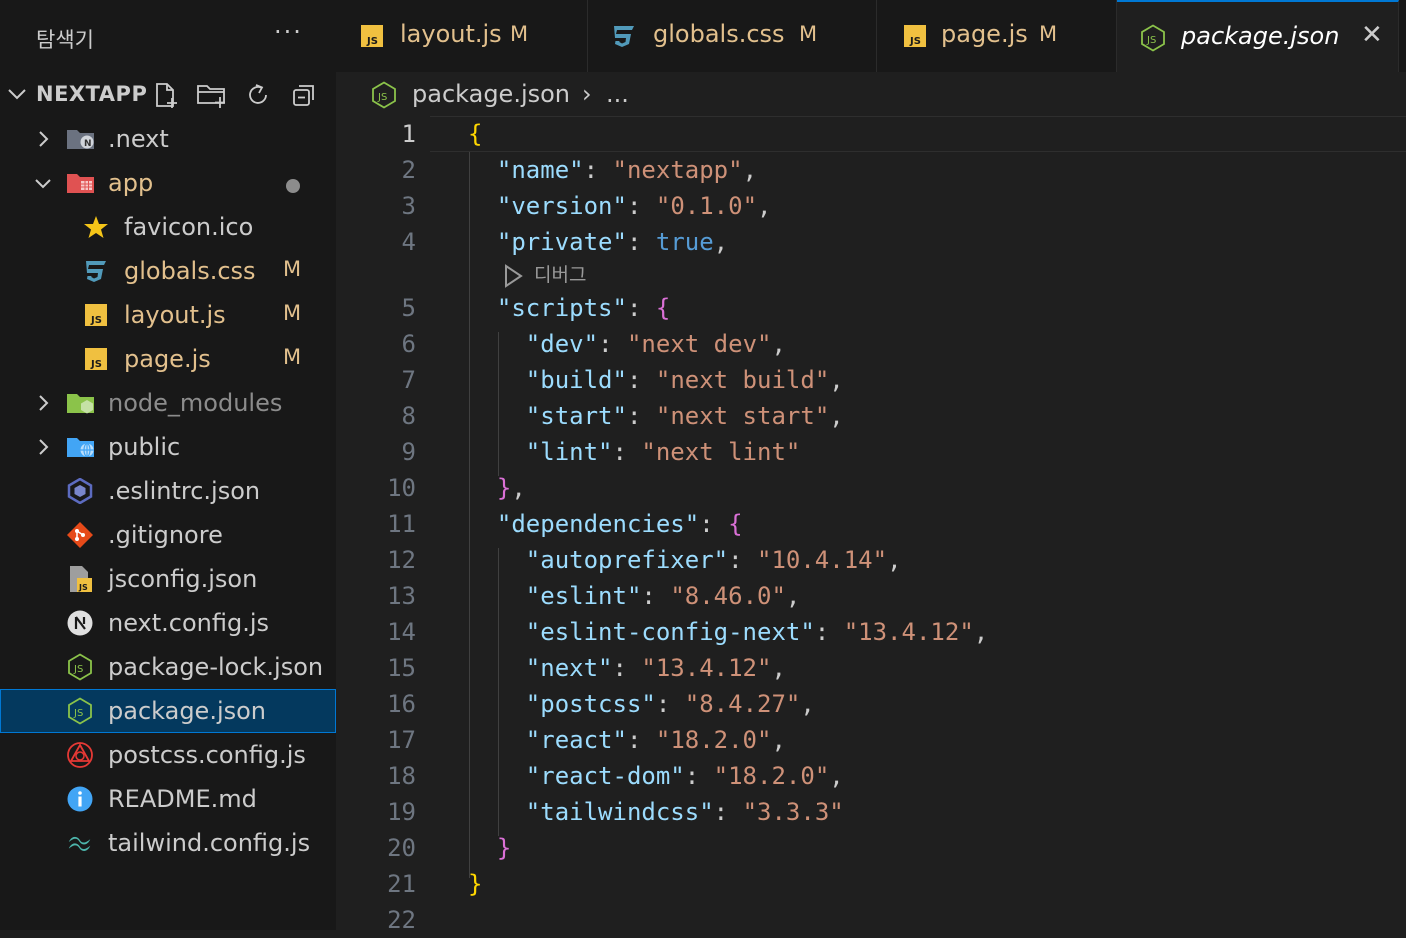 The width and height of the screenshot is (1406, 938). I want to click on tree-item-public: public, so click(168, 447).